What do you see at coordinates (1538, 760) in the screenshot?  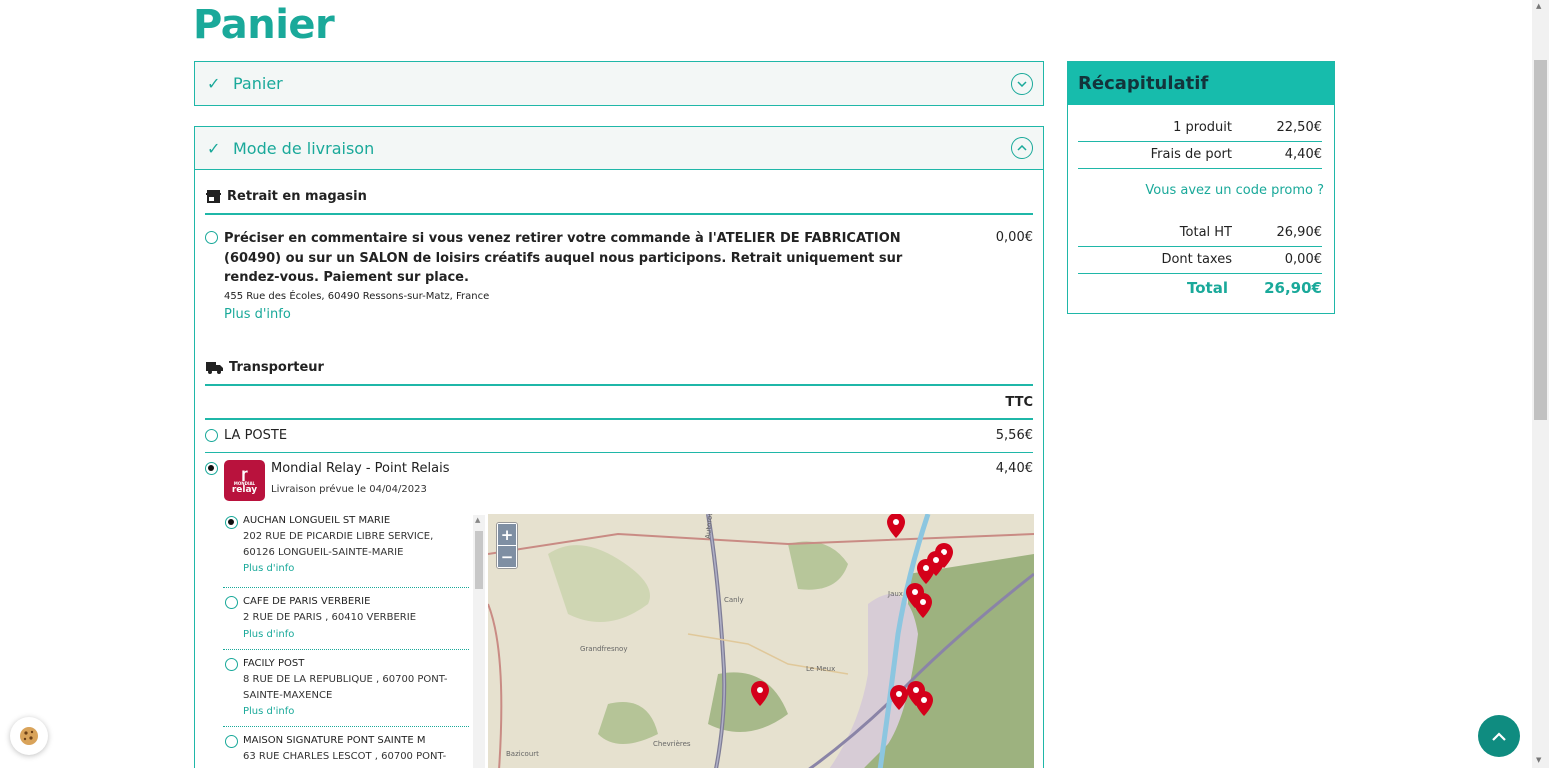 I see `scroll-down-icon: ▼` at bounding box center [1538, 760].